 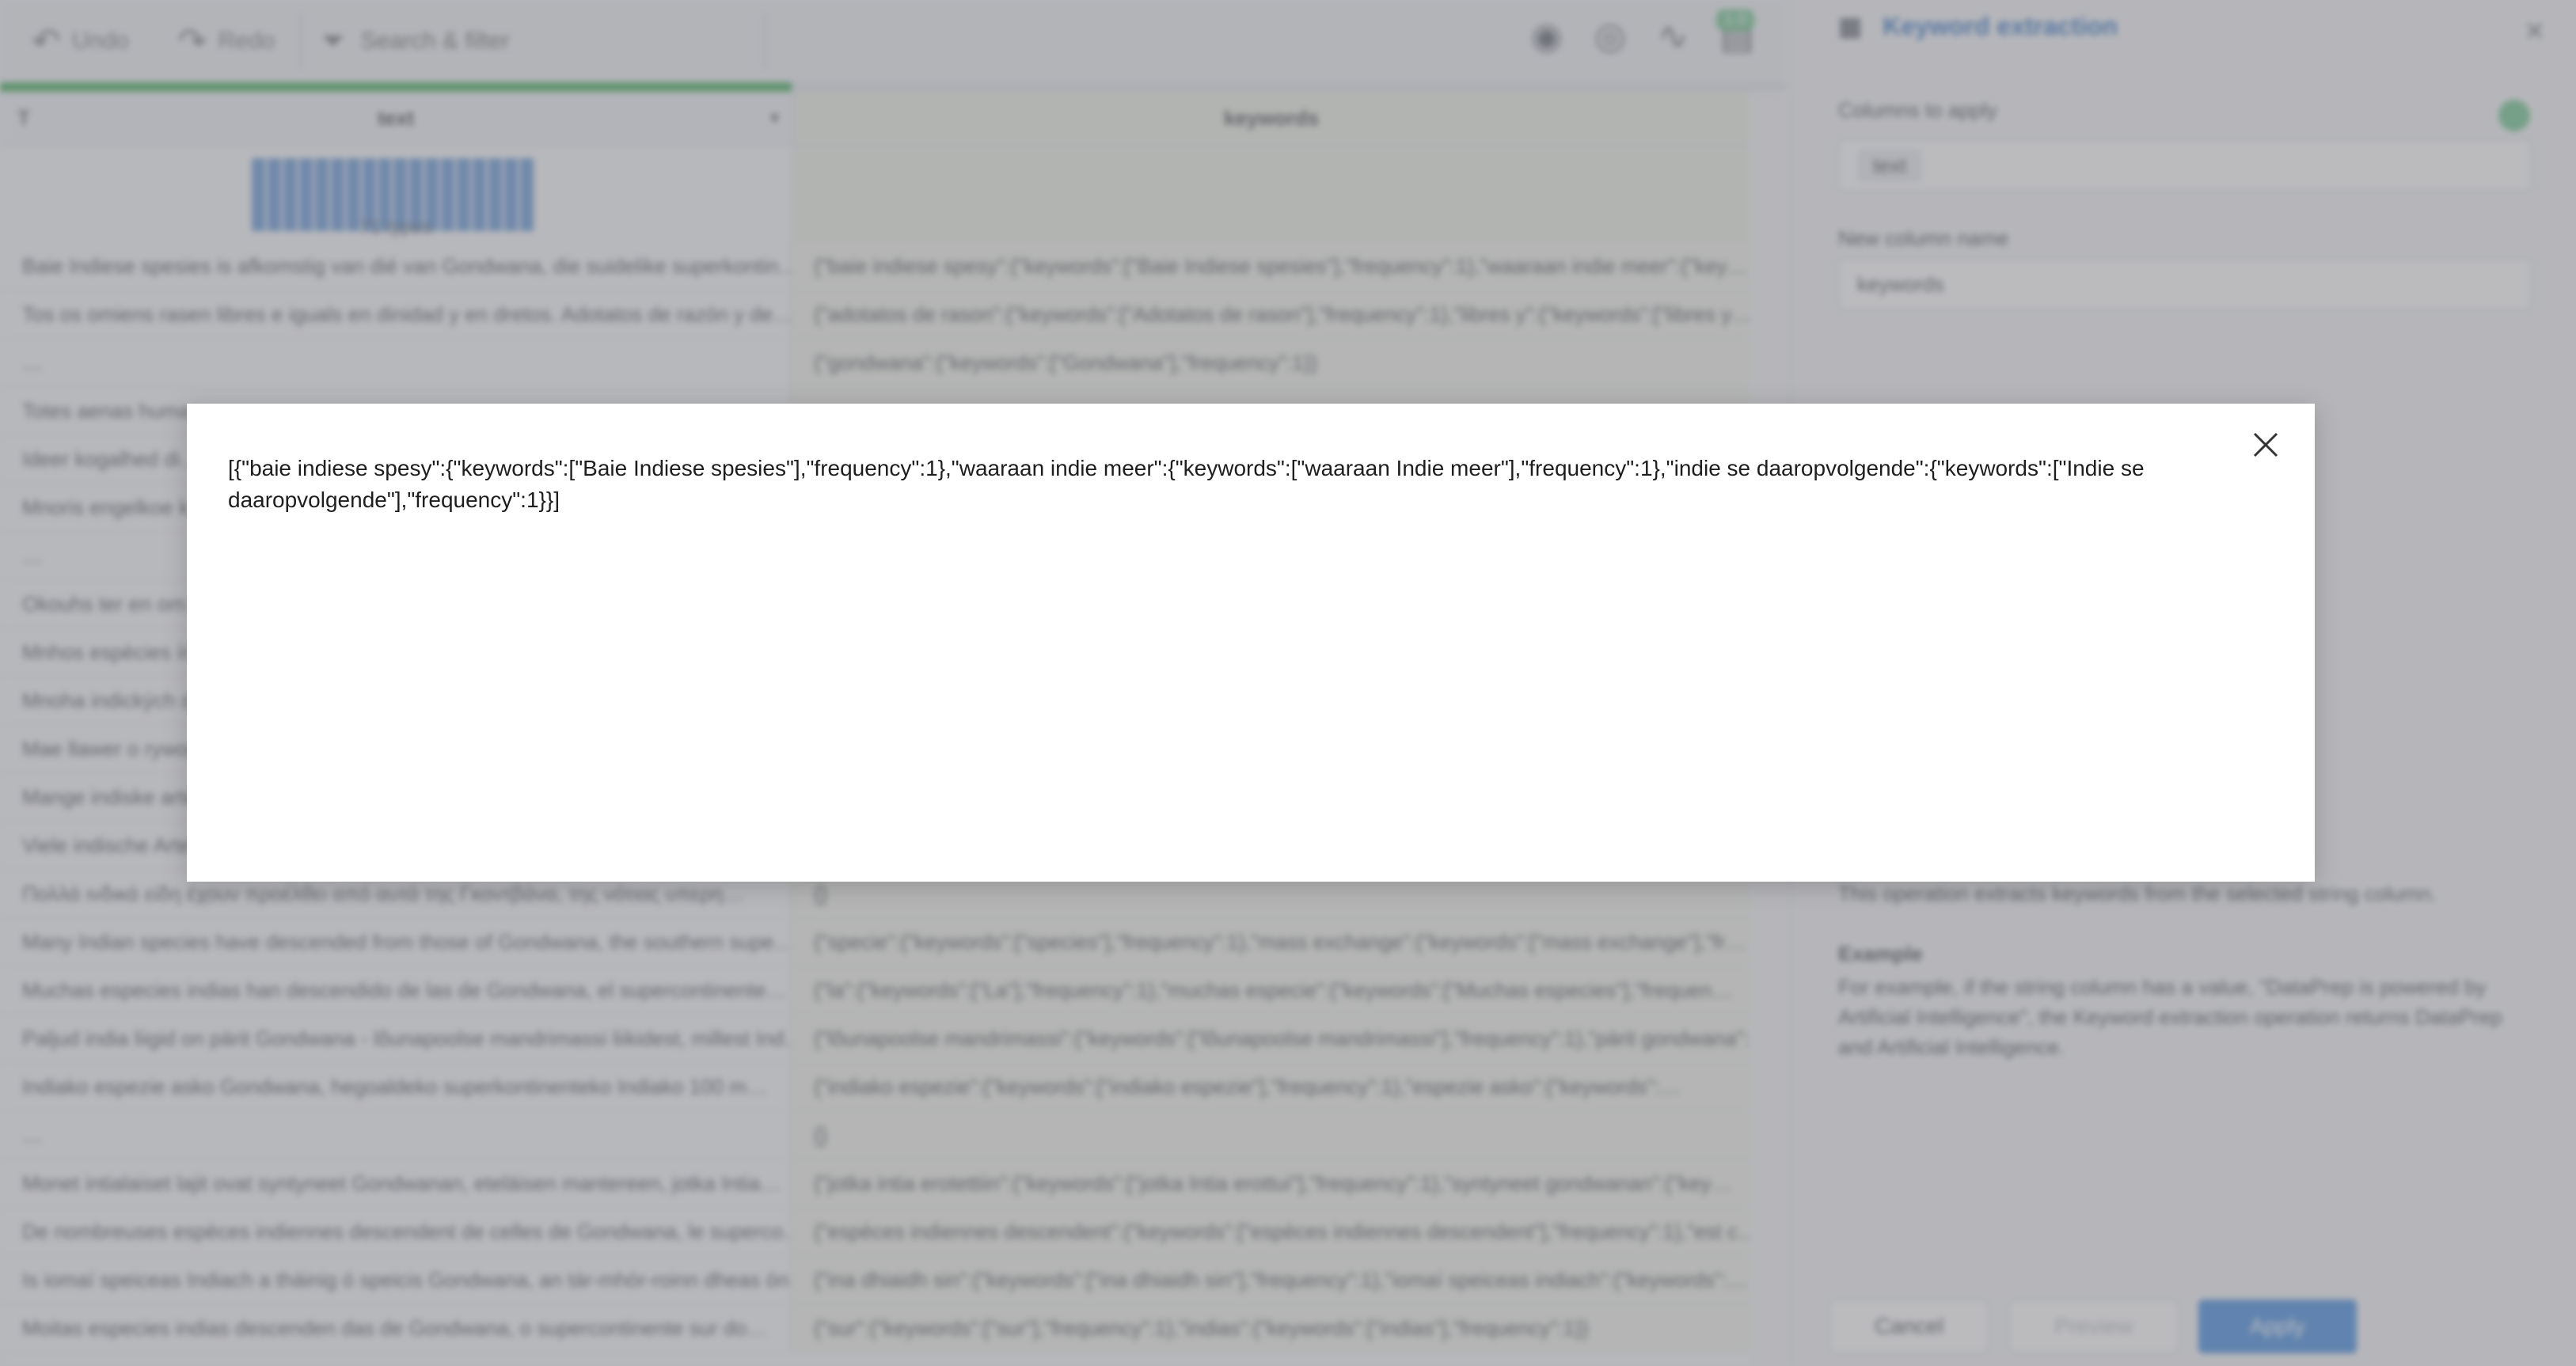 I want to click on close-button, so click(x=2266, y=445).